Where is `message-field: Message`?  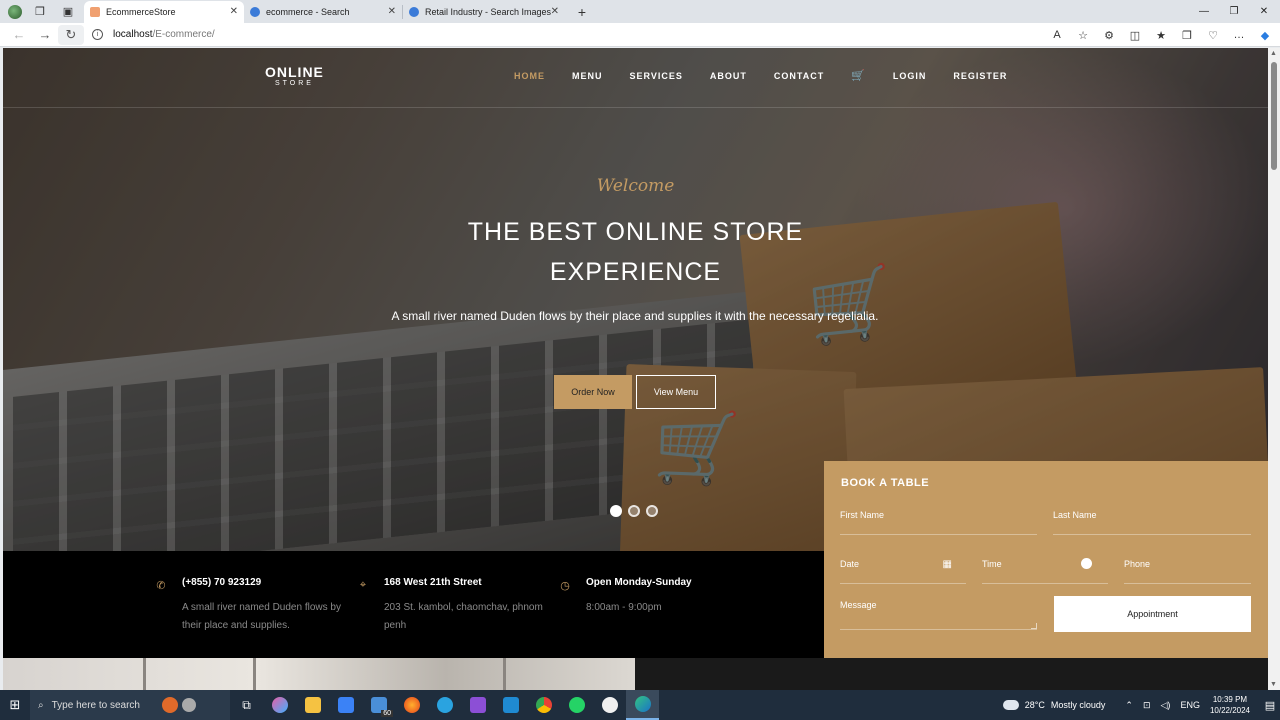
message-field: Message is located at coordinates (938, 615).